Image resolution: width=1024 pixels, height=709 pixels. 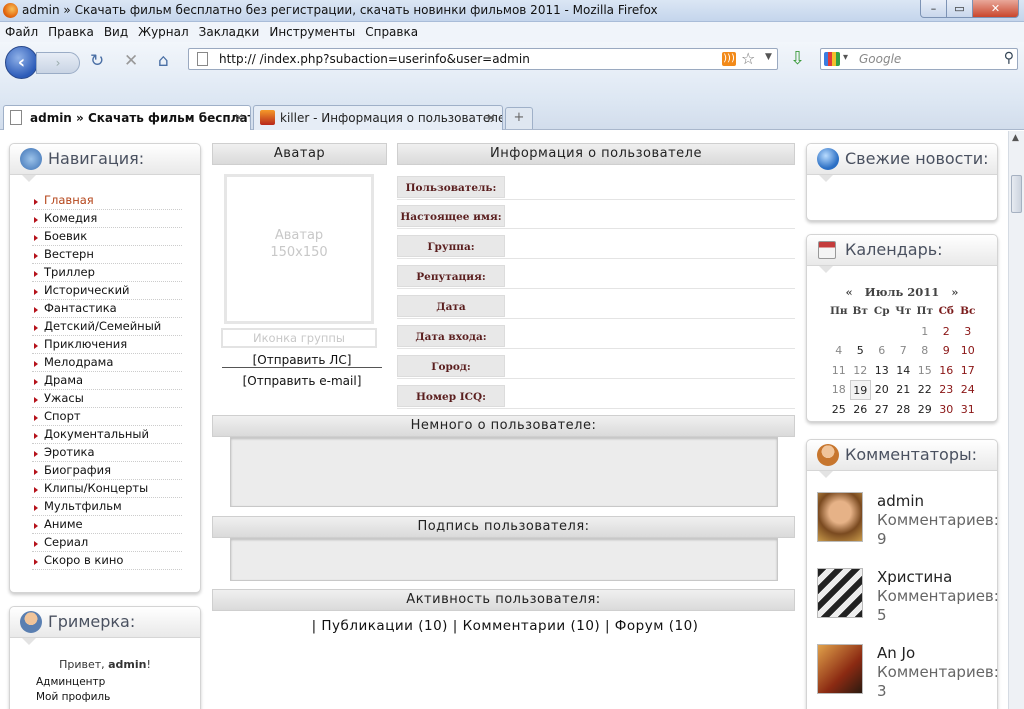 What do you see at coordinates (107, 363) in the screenshot?
I see `nav-link-melodrama: Мелодрама` at bounding box center [107, 363].